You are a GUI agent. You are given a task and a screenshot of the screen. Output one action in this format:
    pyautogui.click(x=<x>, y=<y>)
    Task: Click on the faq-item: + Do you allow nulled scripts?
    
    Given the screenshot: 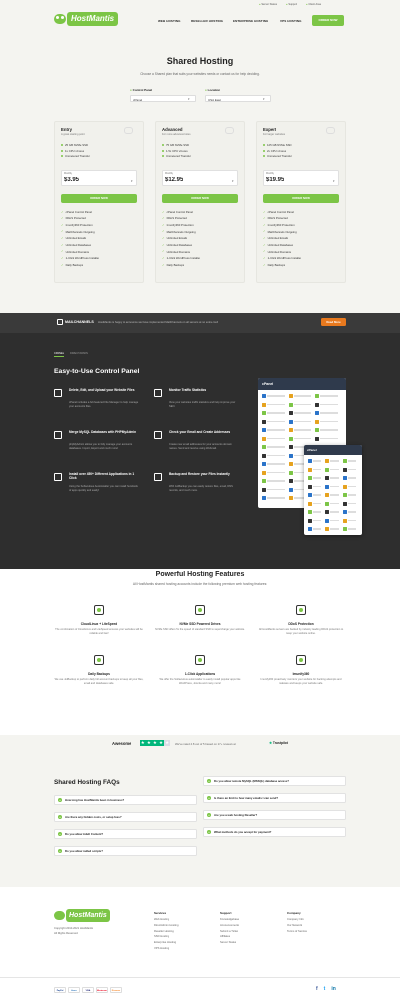 What is the action you would take?
    pyautogui.click(x=125, y=851)
    